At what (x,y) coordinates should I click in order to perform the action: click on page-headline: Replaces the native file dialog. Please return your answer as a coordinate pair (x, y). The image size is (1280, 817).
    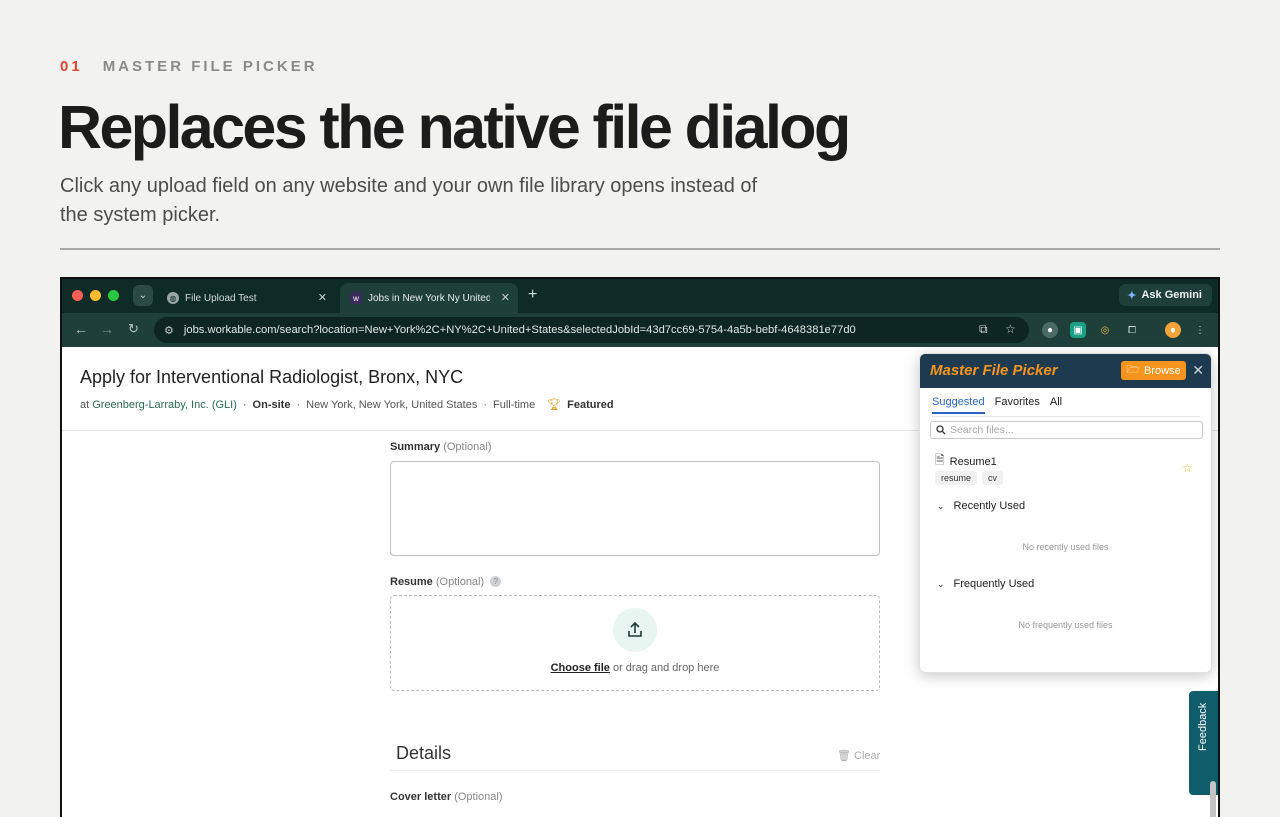
    Looking at the image, I should click on (454, 127).